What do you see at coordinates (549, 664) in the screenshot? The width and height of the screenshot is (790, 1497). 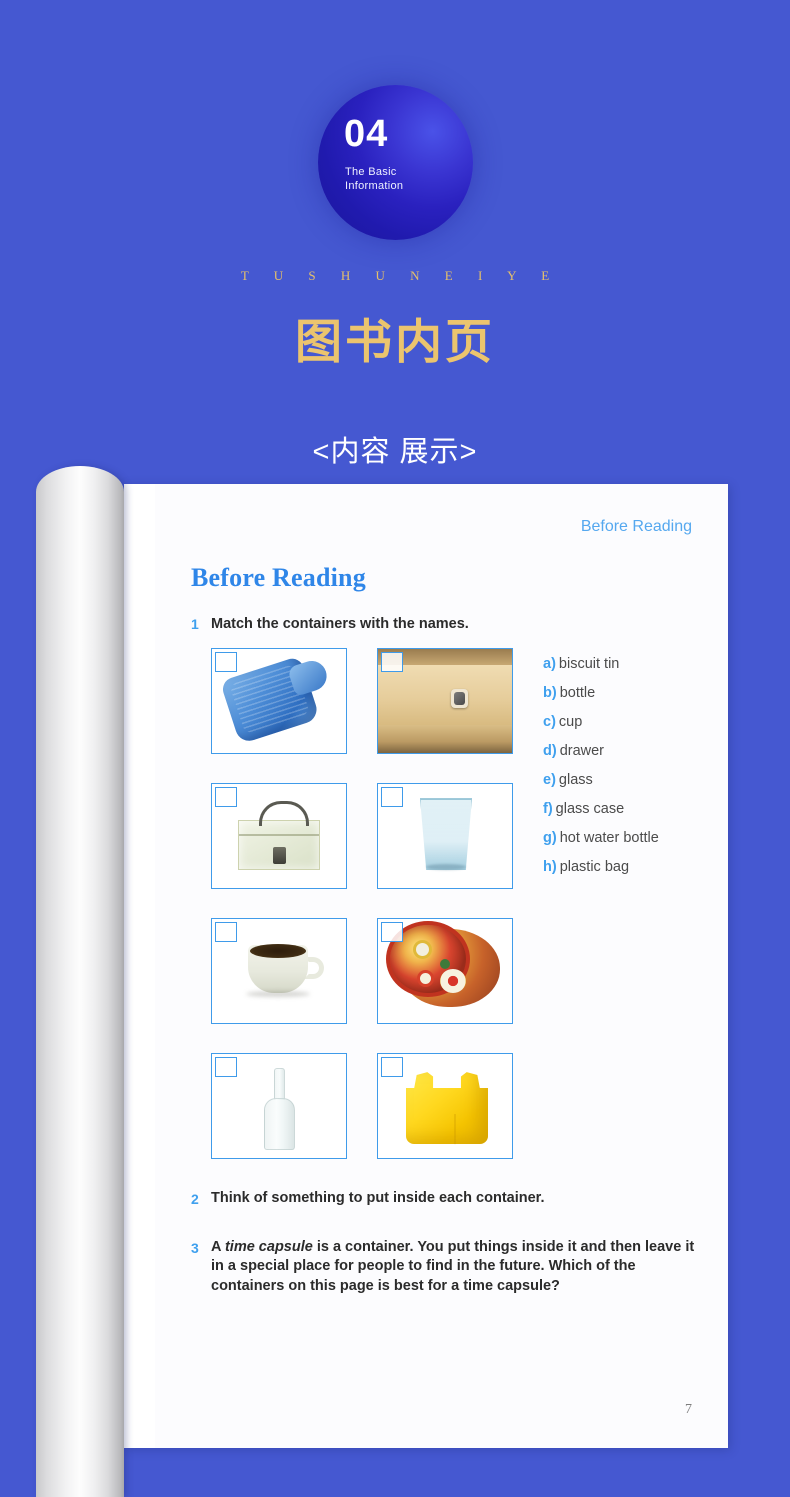 I see `word-key-a: a)` at bounding box center [549, 664].